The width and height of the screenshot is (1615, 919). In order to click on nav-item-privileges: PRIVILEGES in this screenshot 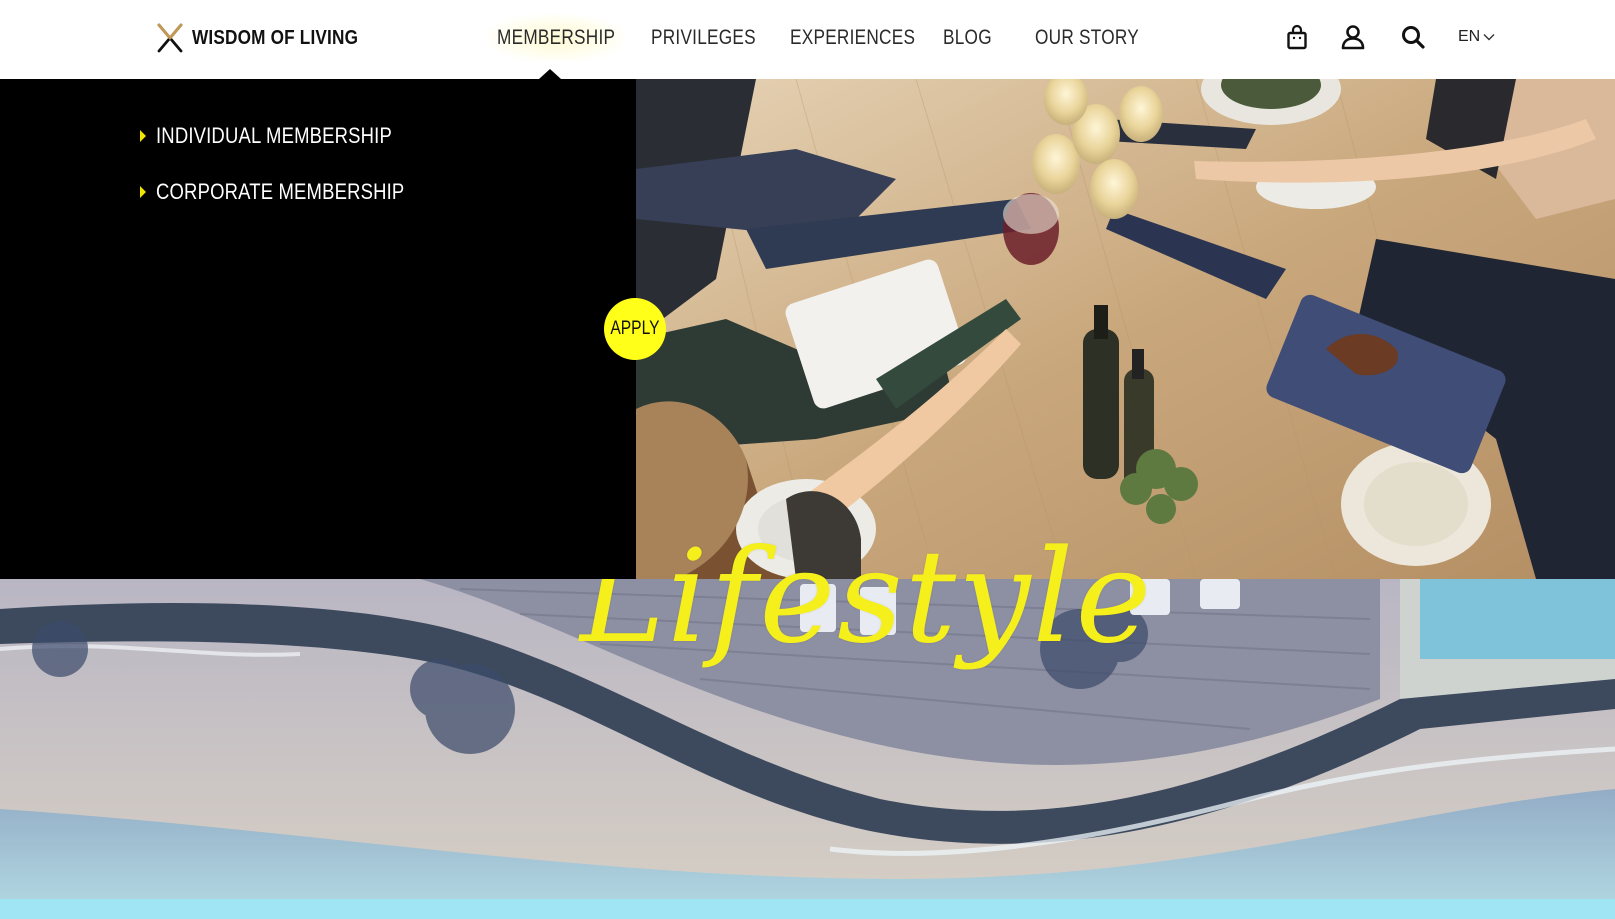, I will do `click(703, 38)`.